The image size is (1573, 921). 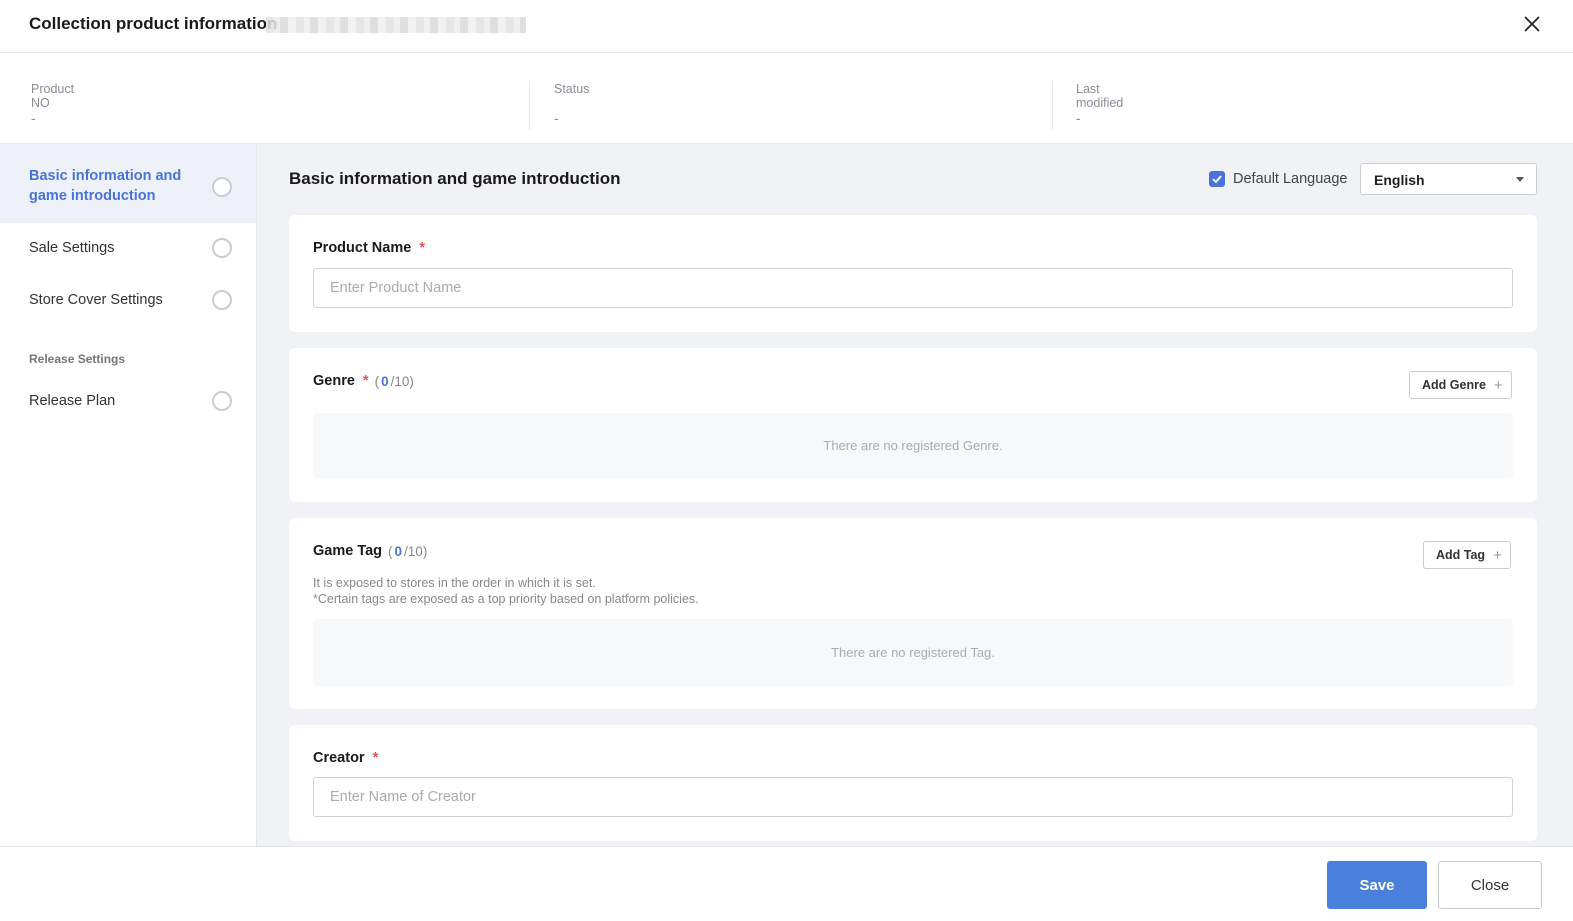 What do you see at coordinates (1490, 885) in the screenshot?
I see `close-button: Close` at bounding box center [1490, 885].